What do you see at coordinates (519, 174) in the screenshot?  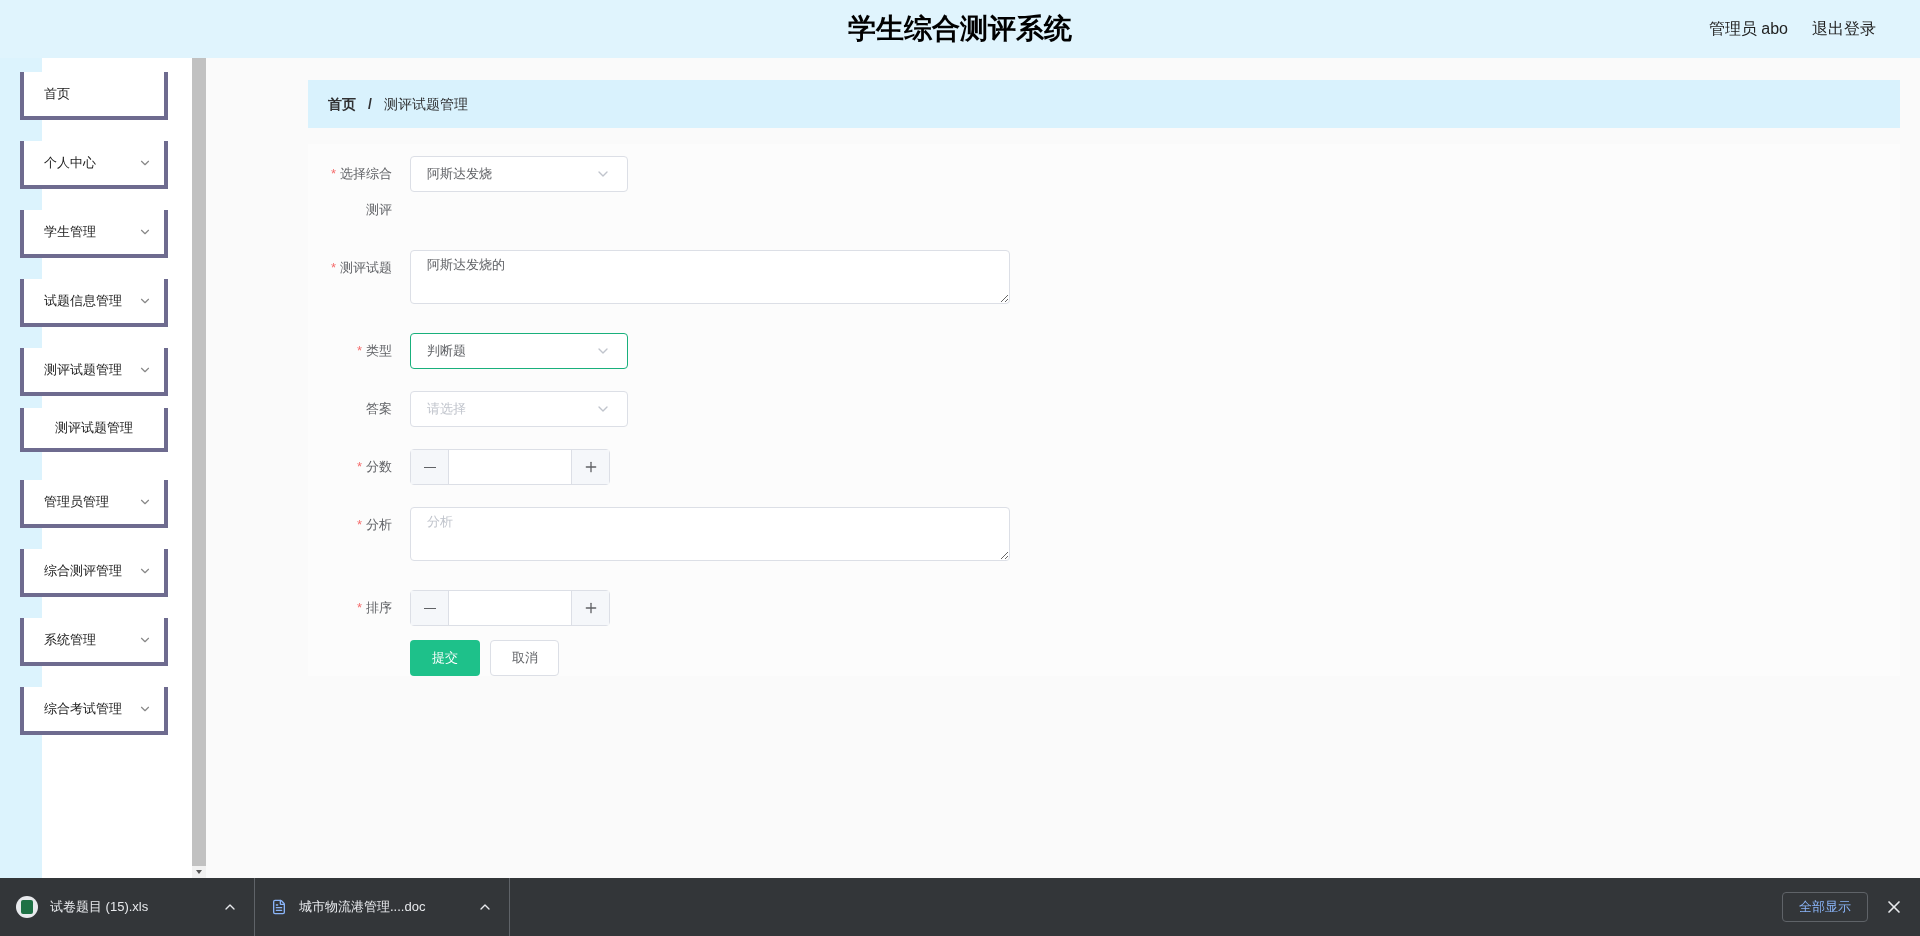 I see `select-field: 阿斯达发烧` at bounding box center [519, 174].